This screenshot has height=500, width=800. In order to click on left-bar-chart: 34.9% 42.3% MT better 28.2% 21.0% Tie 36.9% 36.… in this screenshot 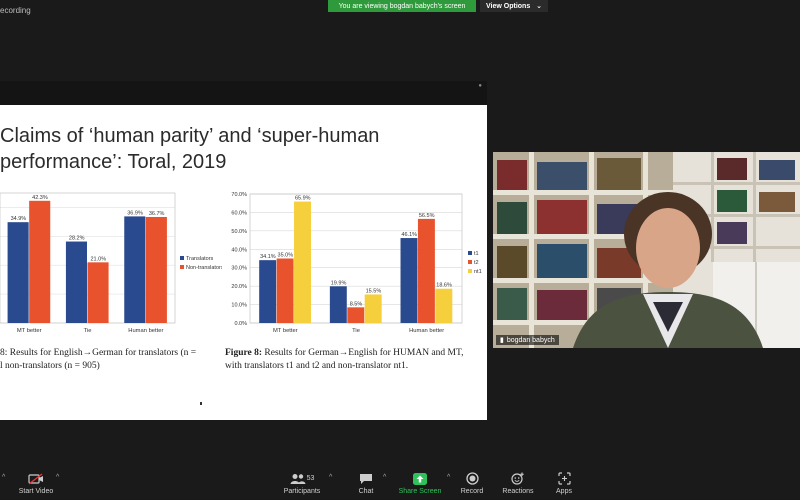, I will do `click(112, 266)`.